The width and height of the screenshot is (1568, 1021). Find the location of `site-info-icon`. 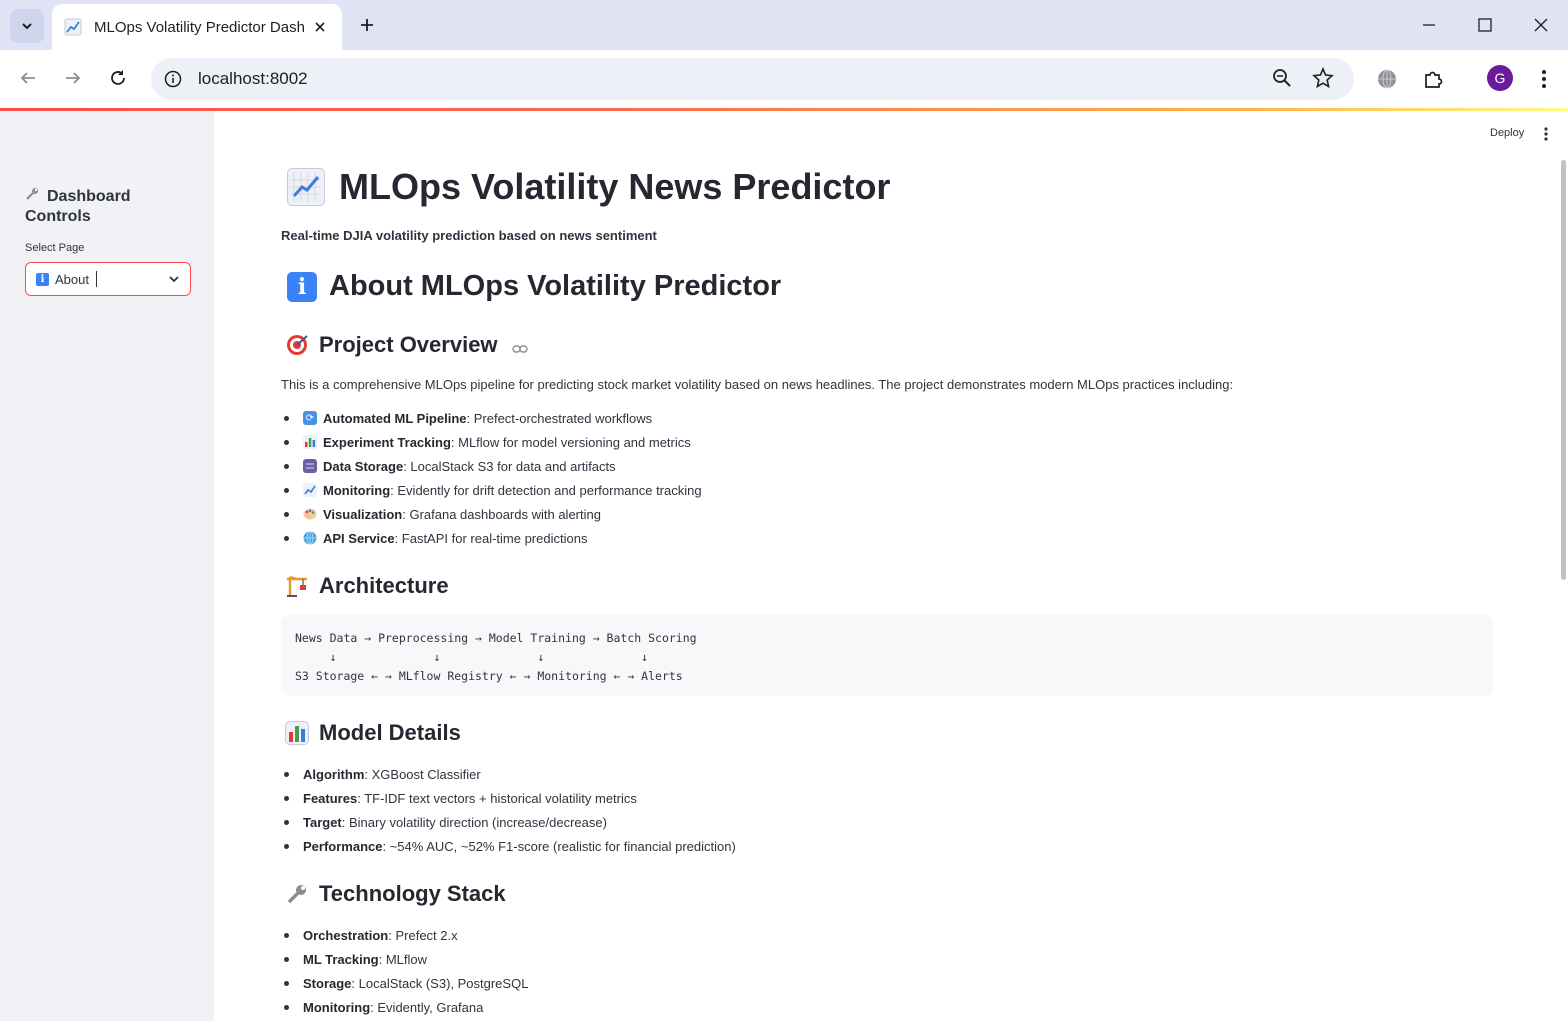

site-info-icon is located at coordinates (173, 79).